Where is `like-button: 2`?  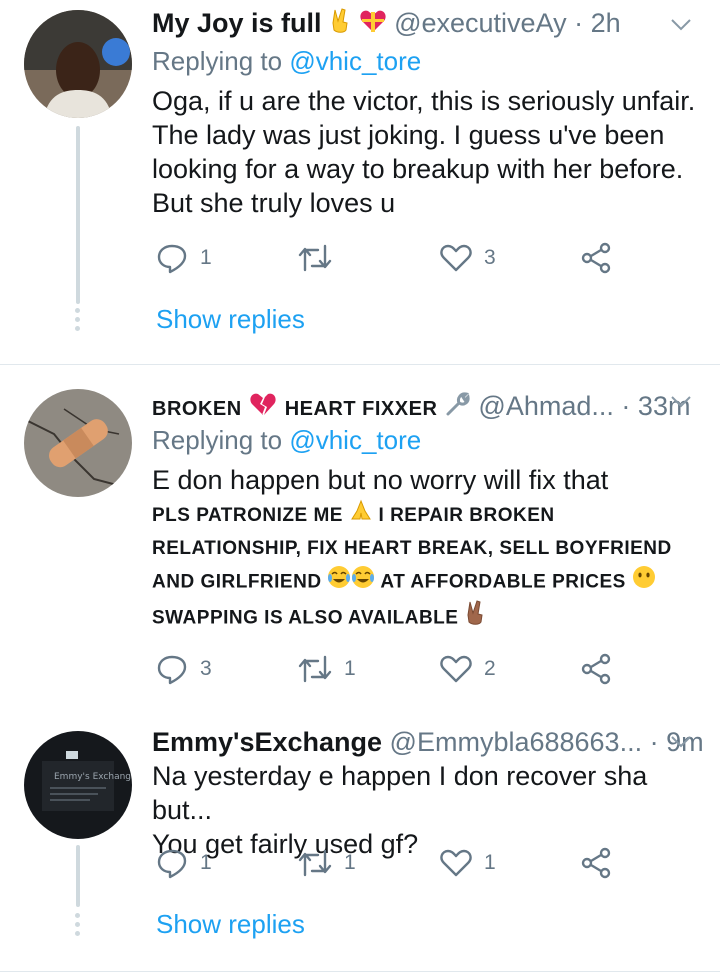 like-button: 2 is located at coordinates (468, 669).